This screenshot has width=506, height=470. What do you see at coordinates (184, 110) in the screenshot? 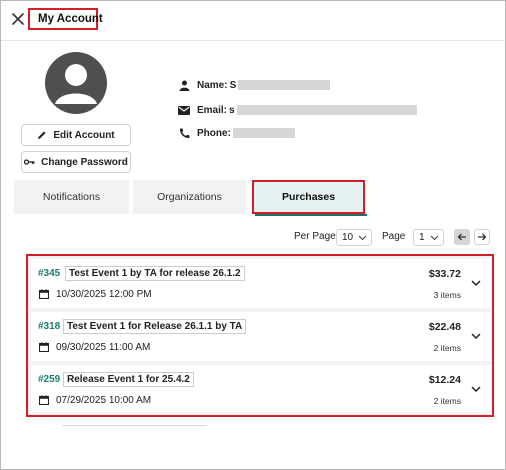
I see `envelope-icon` at bounding box center [184, 110].